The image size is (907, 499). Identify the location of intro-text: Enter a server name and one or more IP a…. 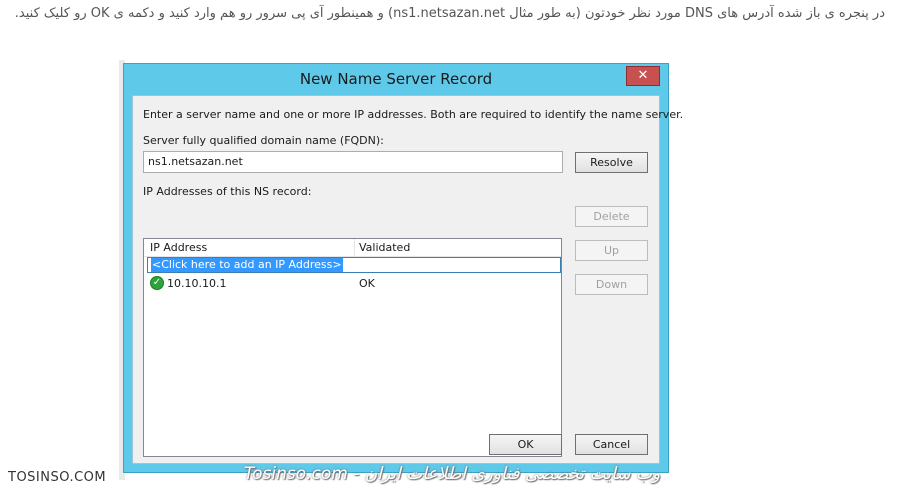
(413, 114).